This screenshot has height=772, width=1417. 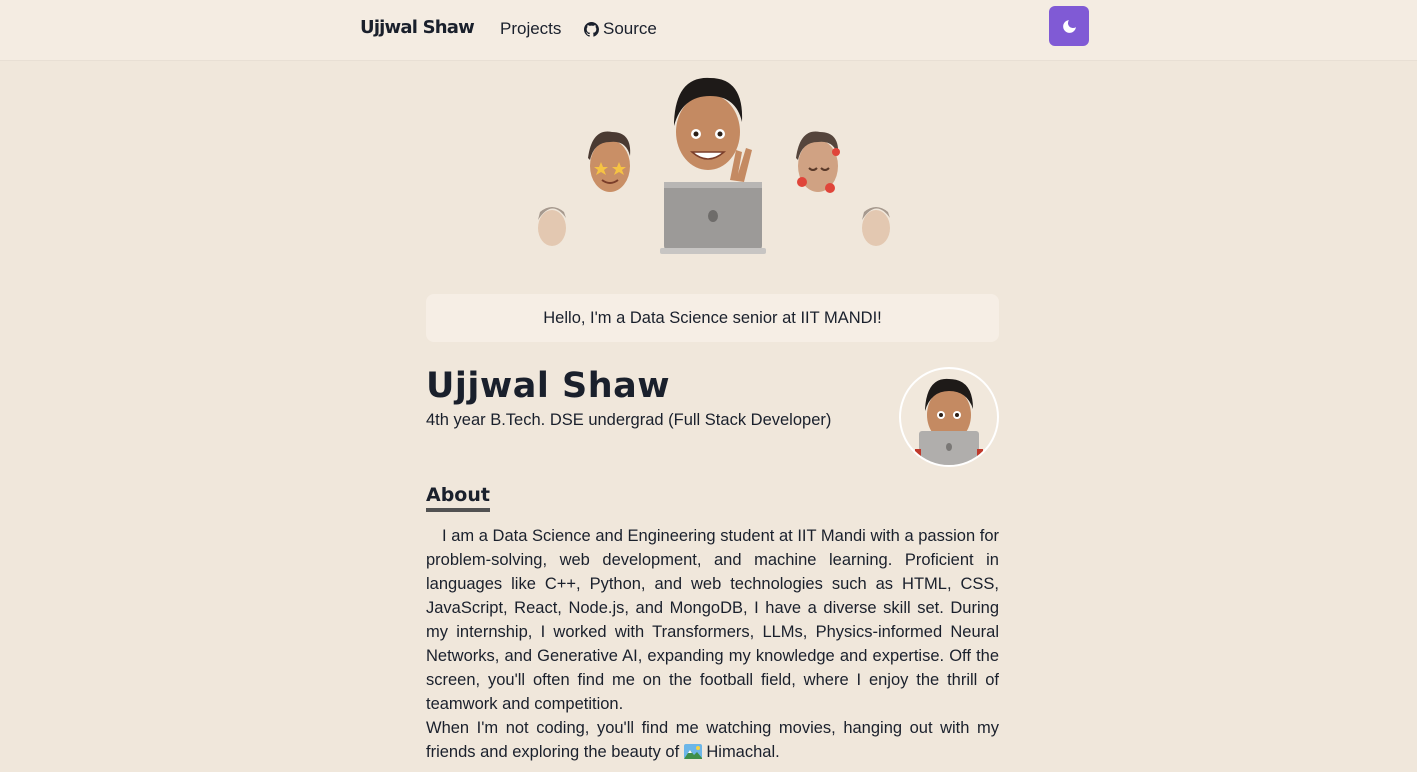 I want to click on memoji-main, so click(x=713, y=165).